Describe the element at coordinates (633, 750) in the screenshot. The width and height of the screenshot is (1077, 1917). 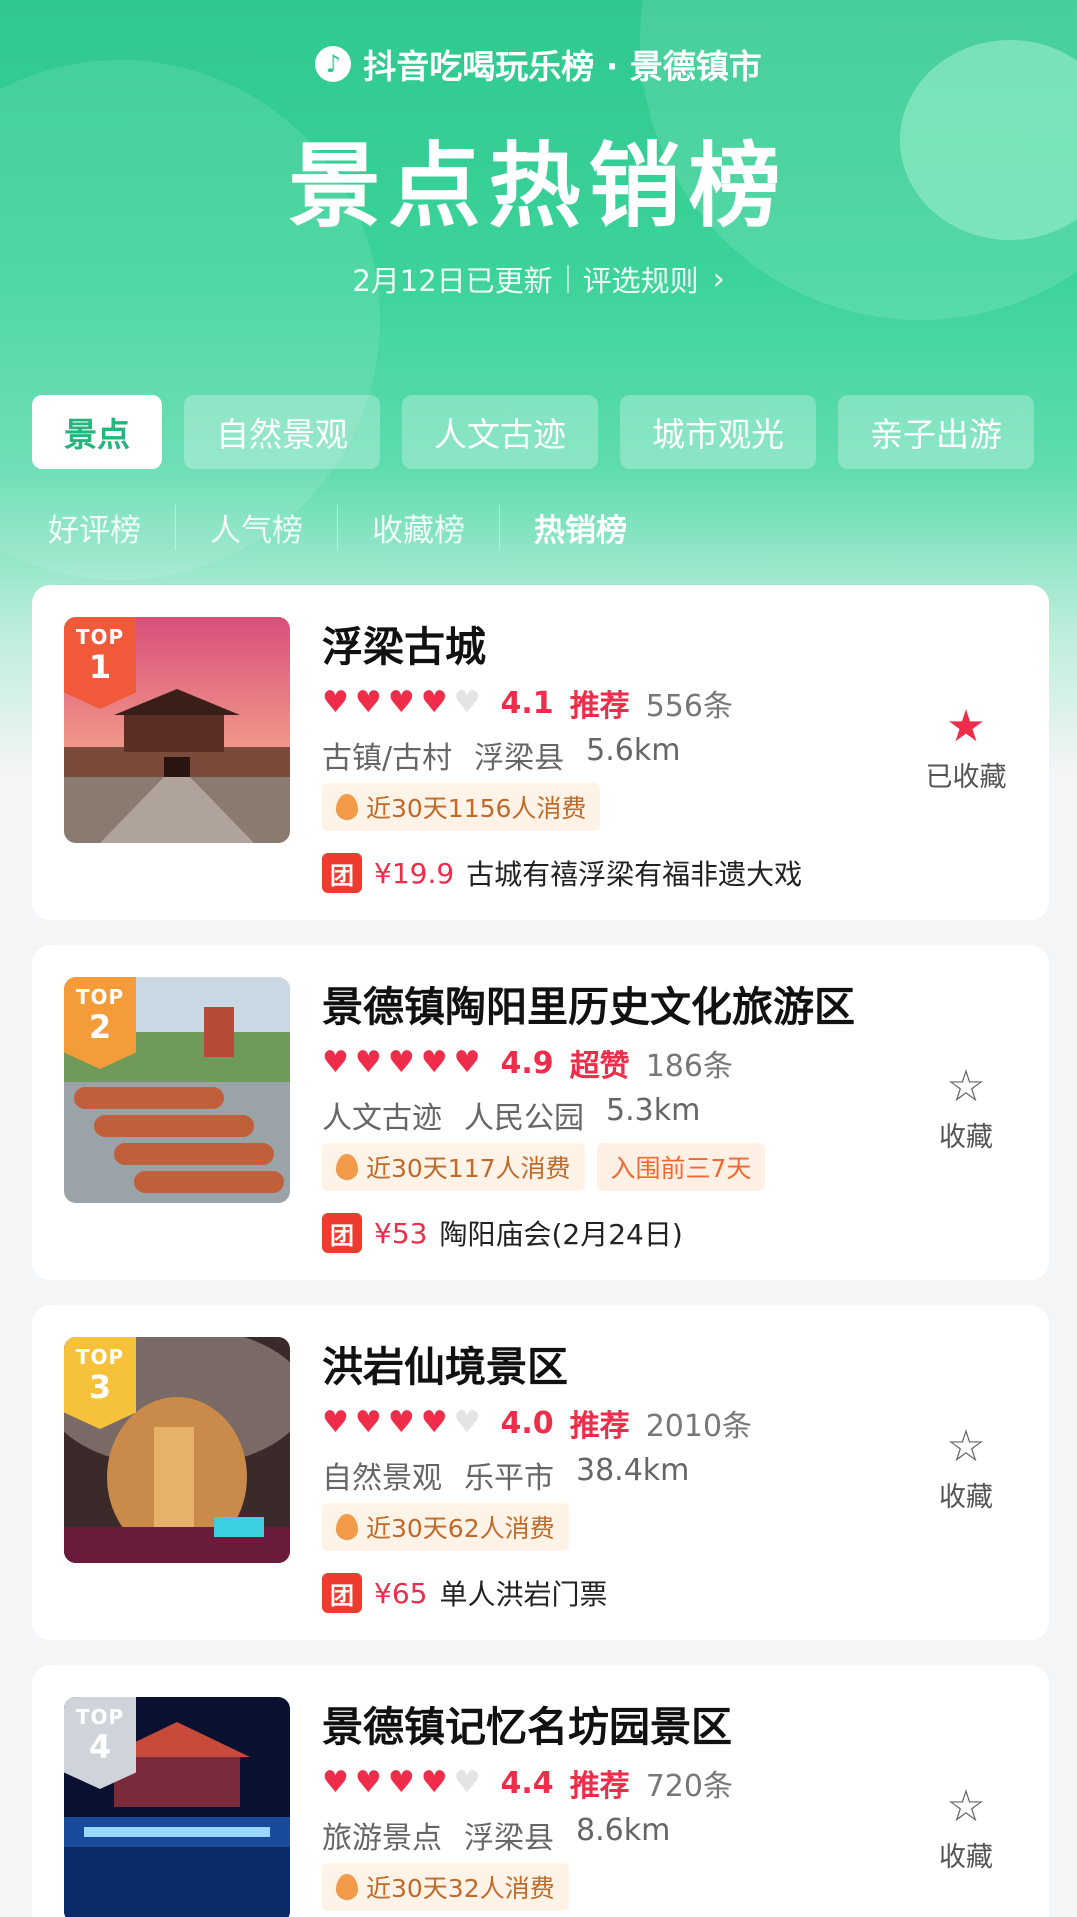
I see `spot-distance: 5.6km` at that location.